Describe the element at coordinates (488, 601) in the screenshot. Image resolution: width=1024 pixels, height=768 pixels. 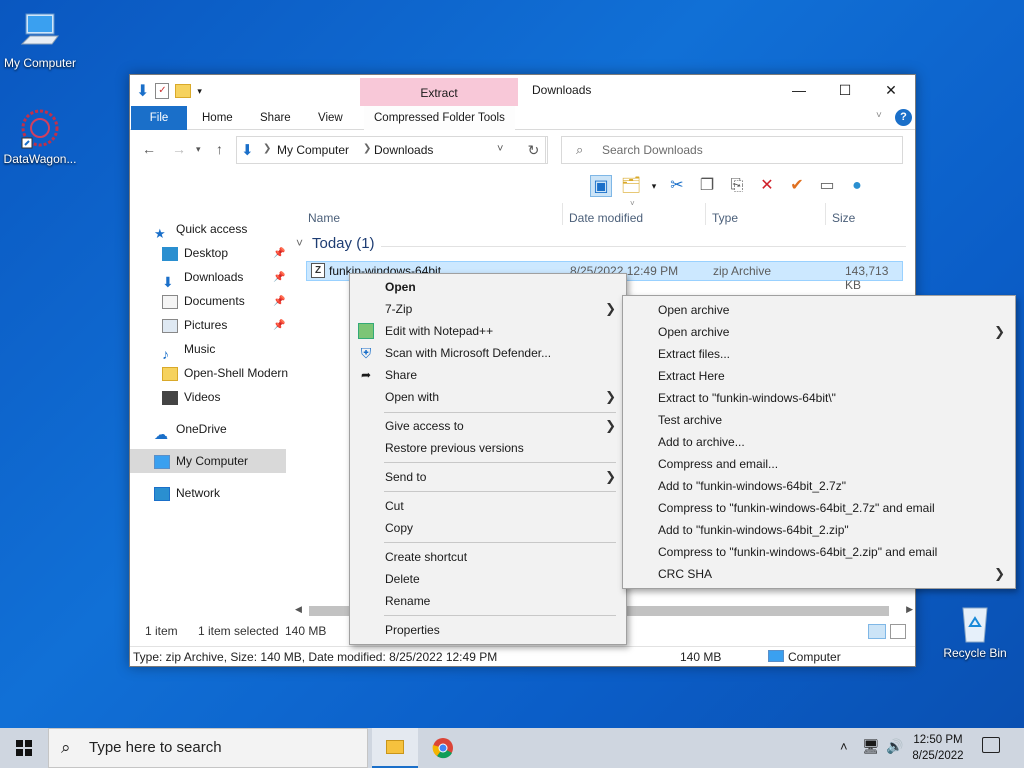
I see `menu-item-rename: Rename` at that location.